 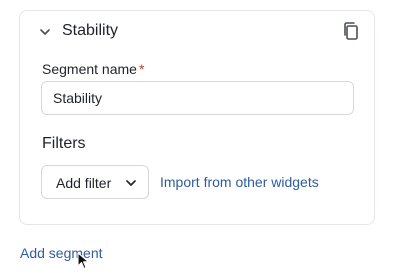 What do you see at coordinates (83, 261) in the screenshot?
I see `mouse-cursor-icon` at bounding box center [83, 261].